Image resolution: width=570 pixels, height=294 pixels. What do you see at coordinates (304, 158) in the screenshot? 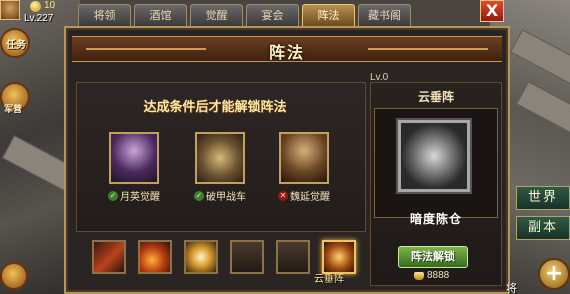
I see `weiyan-portrait` at bounding box center [304, 158].